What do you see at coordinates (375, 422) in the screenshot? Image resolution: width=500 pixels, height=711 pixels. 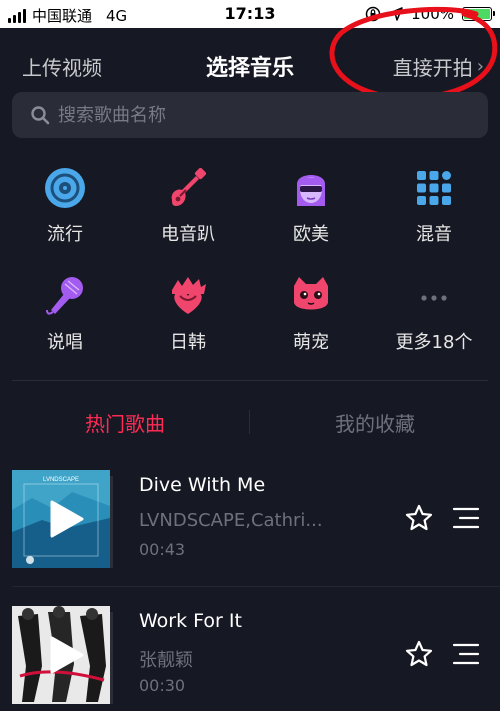 I see `tab-my-favorites: 我的收藏` at bounding box center [375, 422].